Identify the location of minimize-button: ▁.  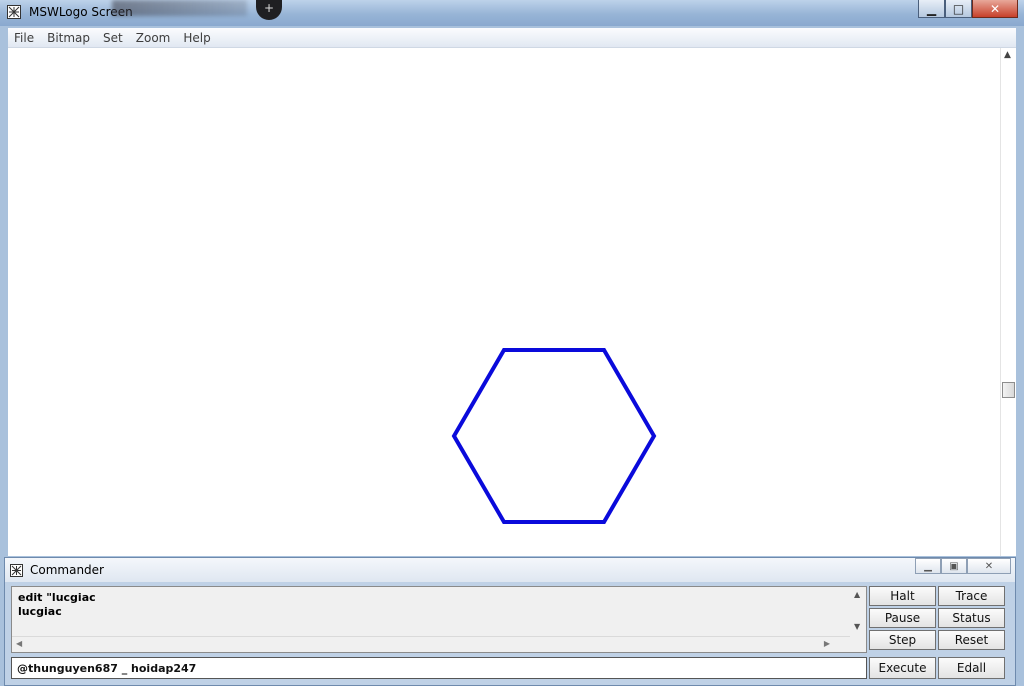
(931, 9).